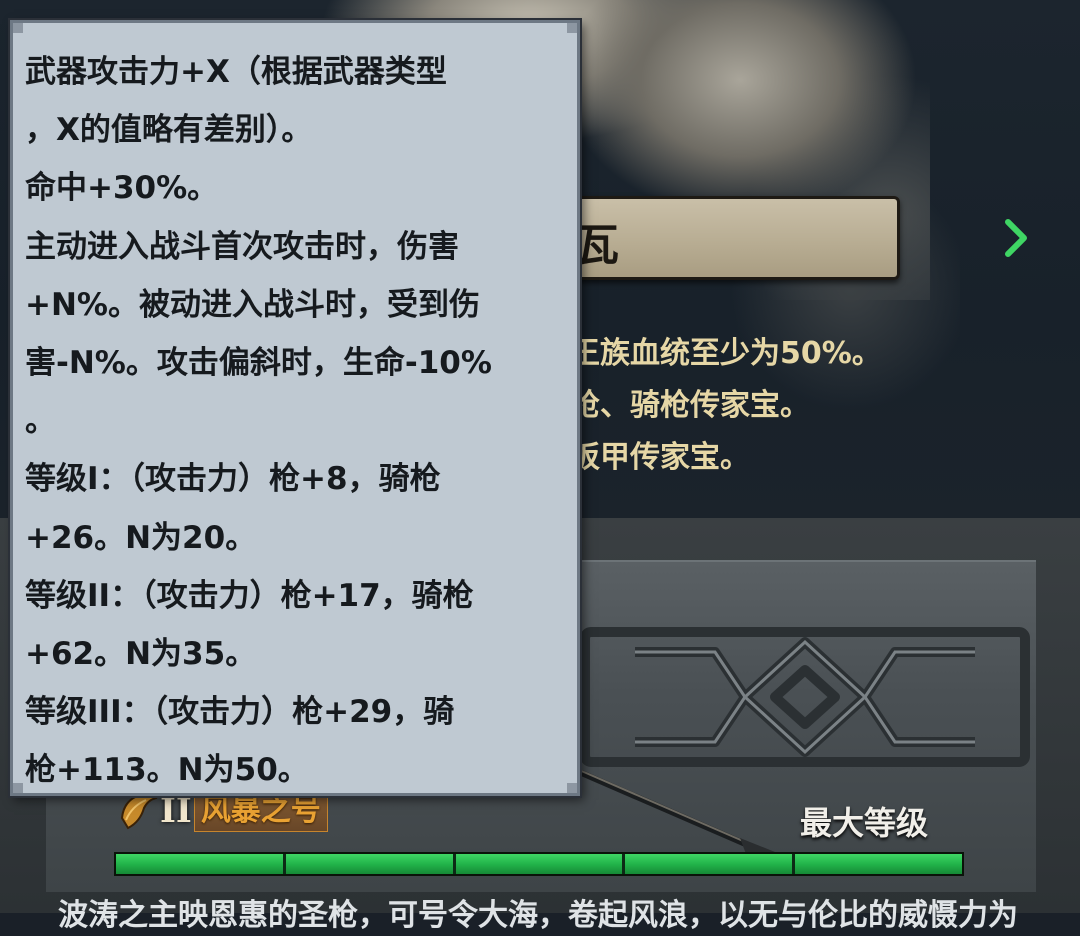 This screenshot has width=1080, height=936. Describe the element at coordinates (645, 457) in the screenshot. I see `hero-requirement-line: 入板甲传家宝。` at that location.